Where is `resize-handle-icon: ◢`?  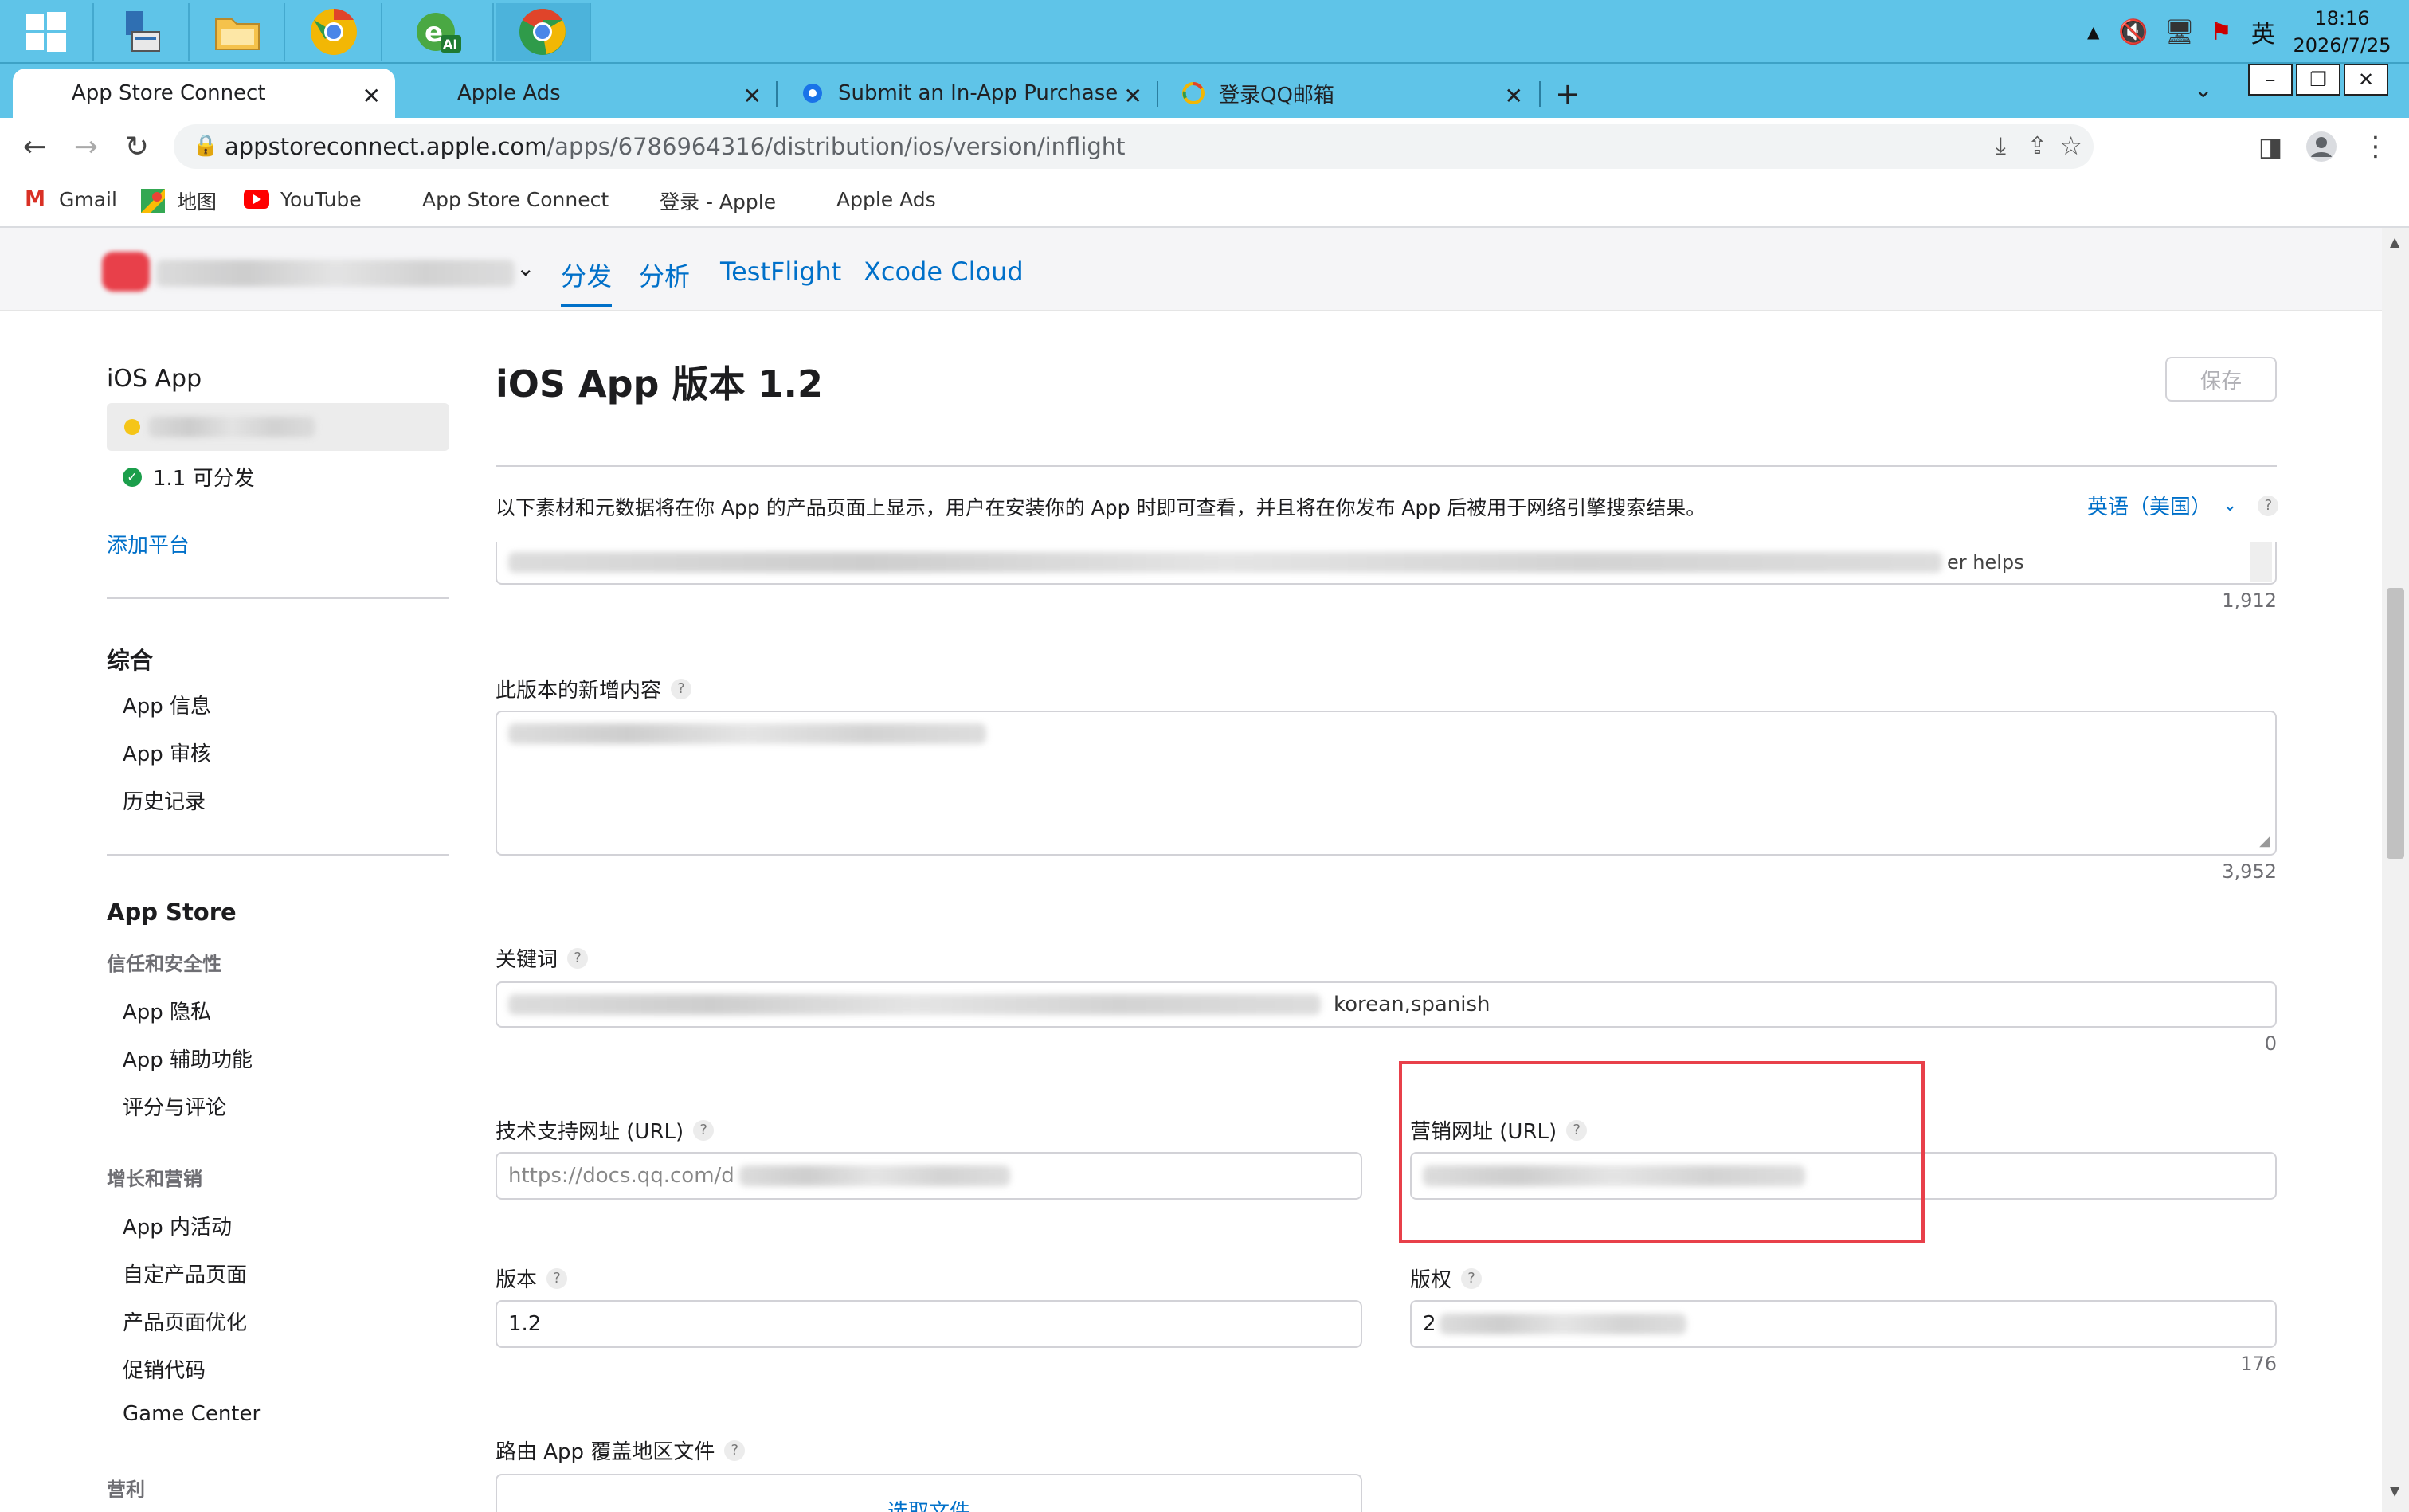 resize-handle-icon: ◢ is located at coordinates (2264, 841).